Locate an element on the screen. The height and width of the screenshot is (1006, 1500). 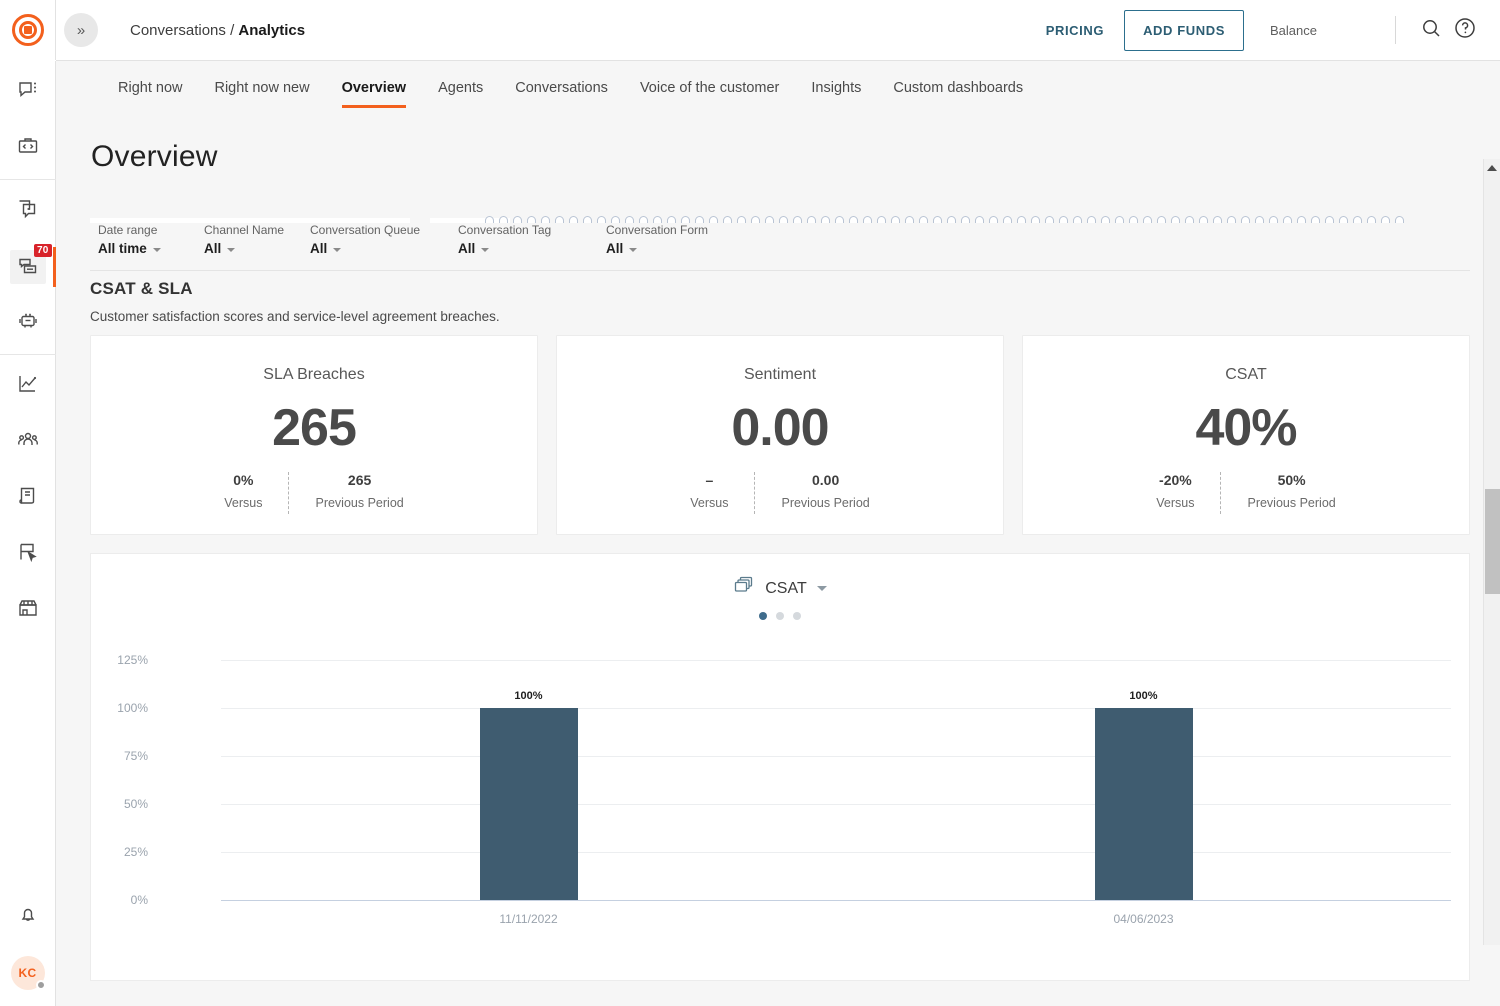
chart-metric-selector: CSAT is located at coordinates (780, 588).